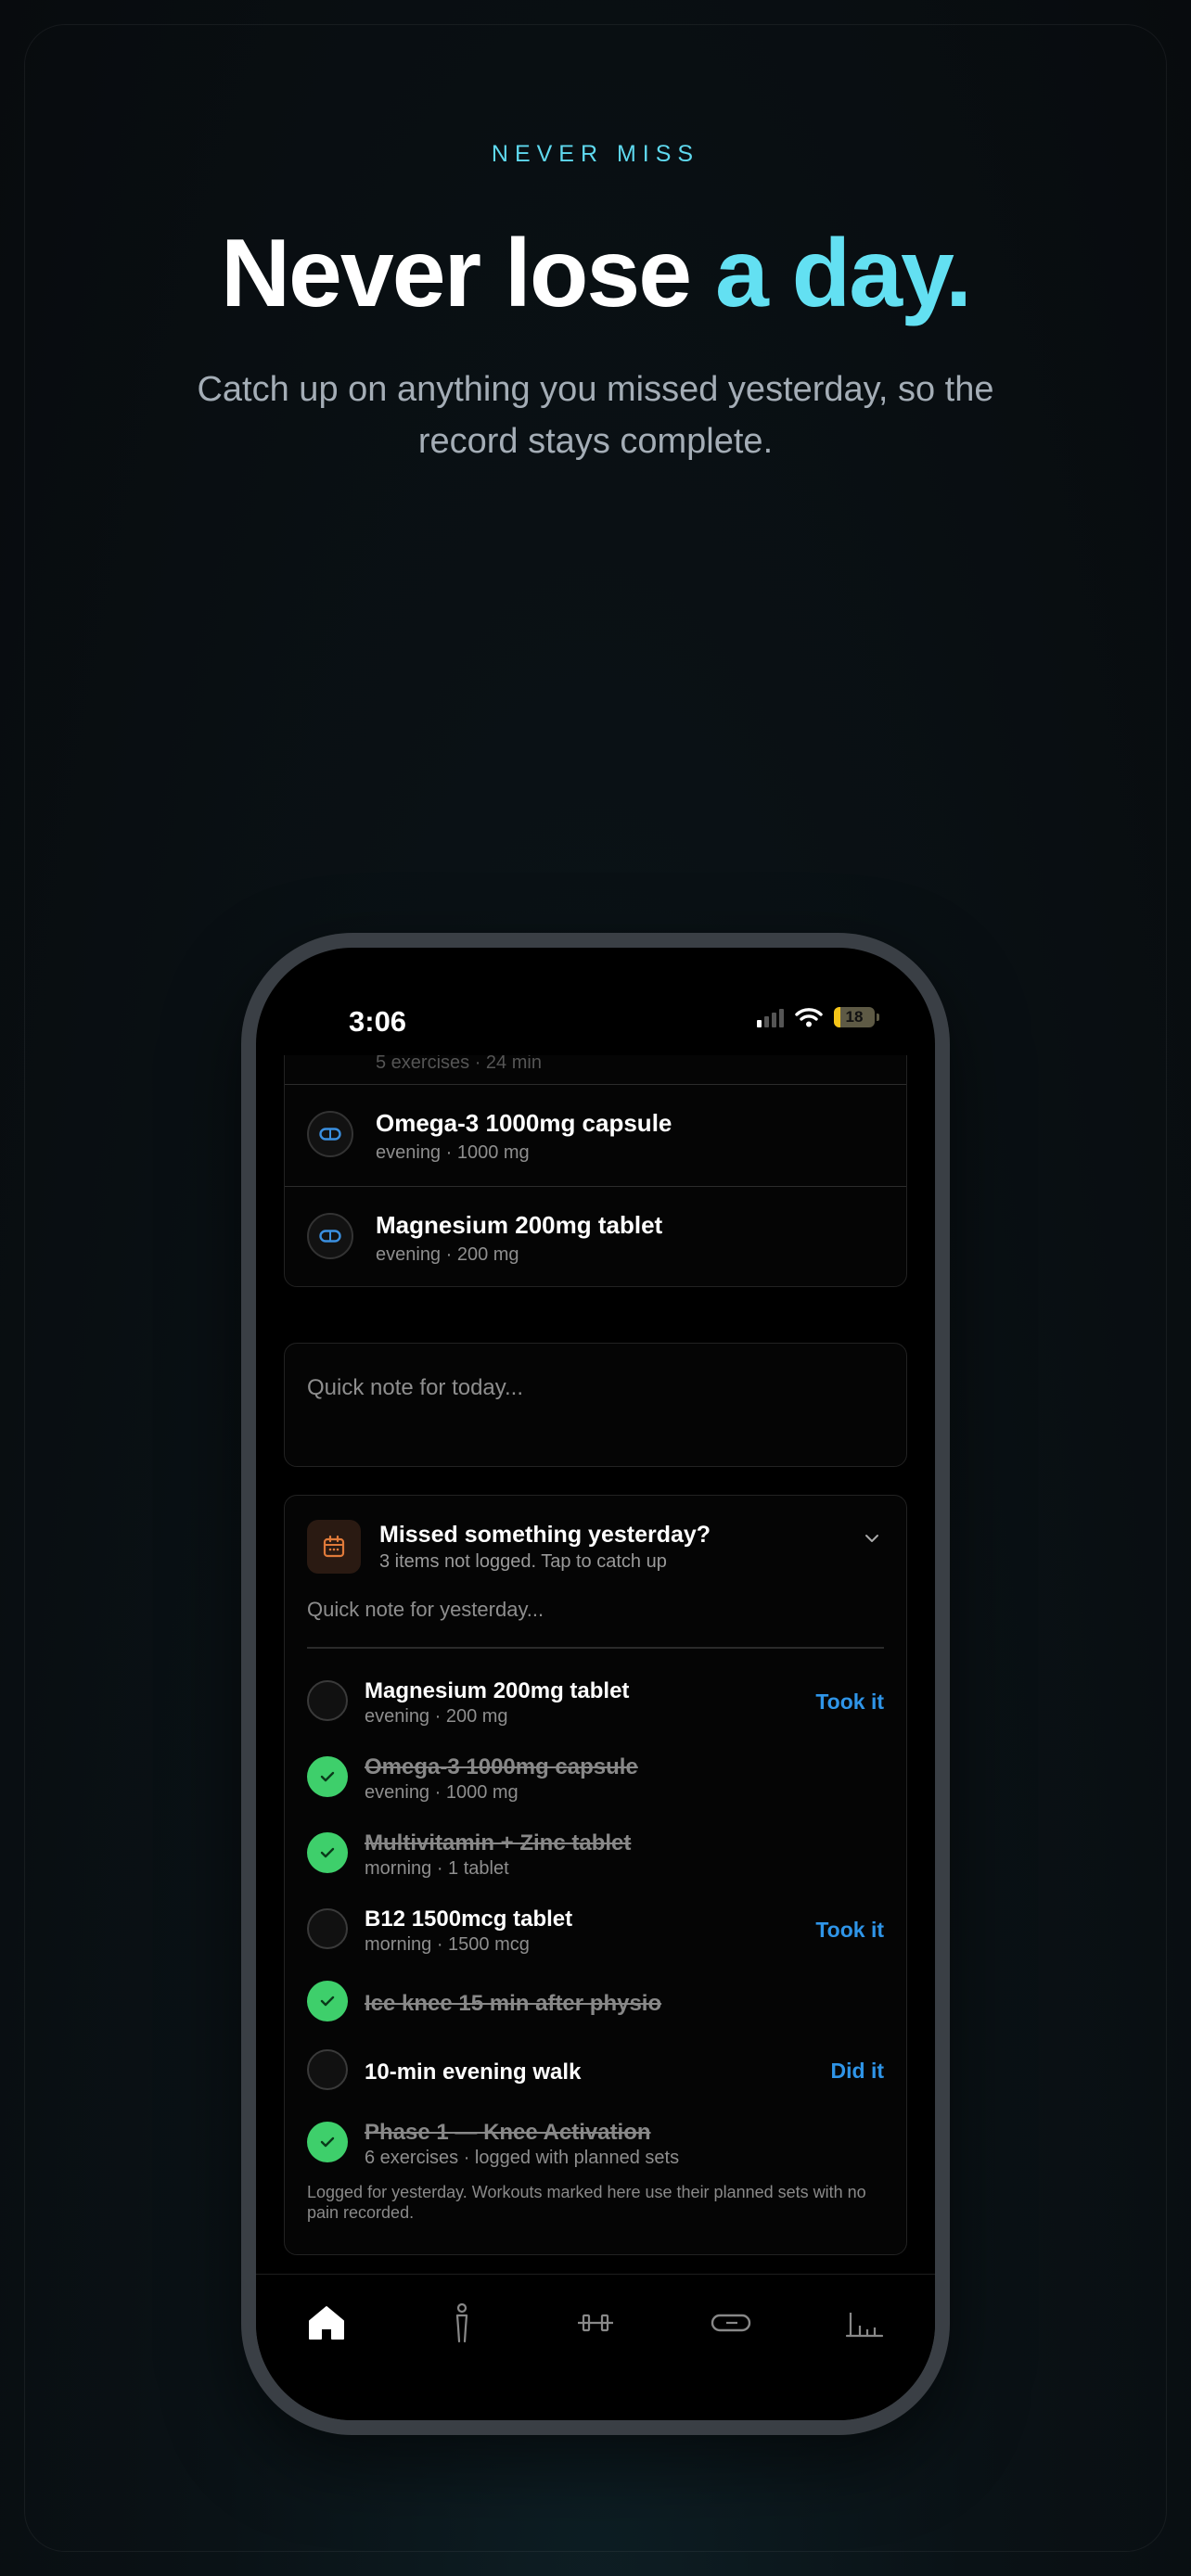  I want to click on tab-meds, so click(731, 2323).